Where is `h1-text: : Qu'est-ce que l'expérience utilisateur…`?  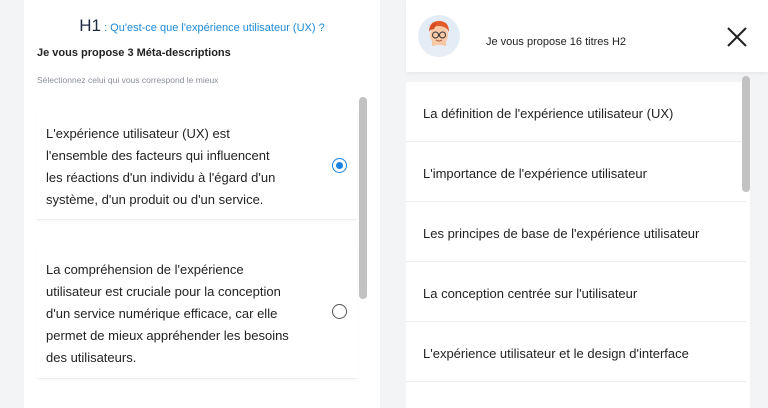 h1-text: : Qu'est-ce que l'expérience utilisateur… is located at coordinates (213, 28).